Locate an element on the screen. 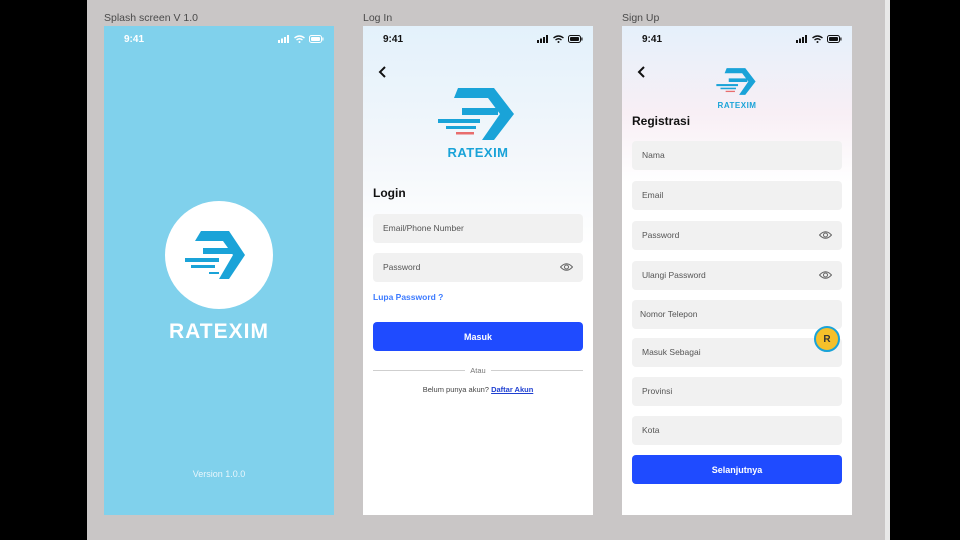  collaborator-cursor-badge: R is located at coordinates (827, 339).